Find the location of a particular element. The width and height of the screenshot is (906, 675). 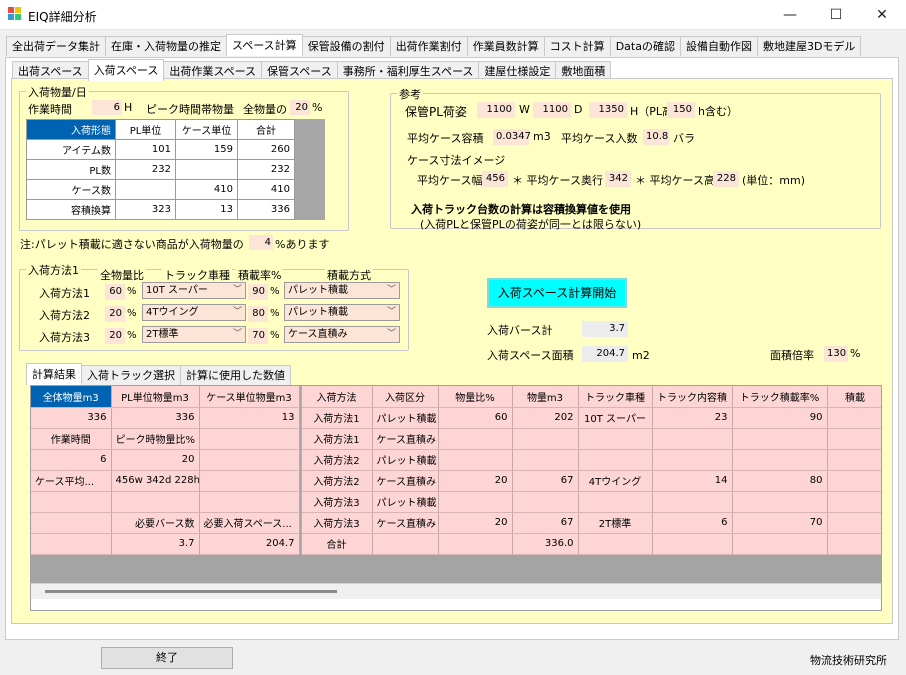

truck-select-3: 2T標準 ﹀ is located at coordinates (194, 334).